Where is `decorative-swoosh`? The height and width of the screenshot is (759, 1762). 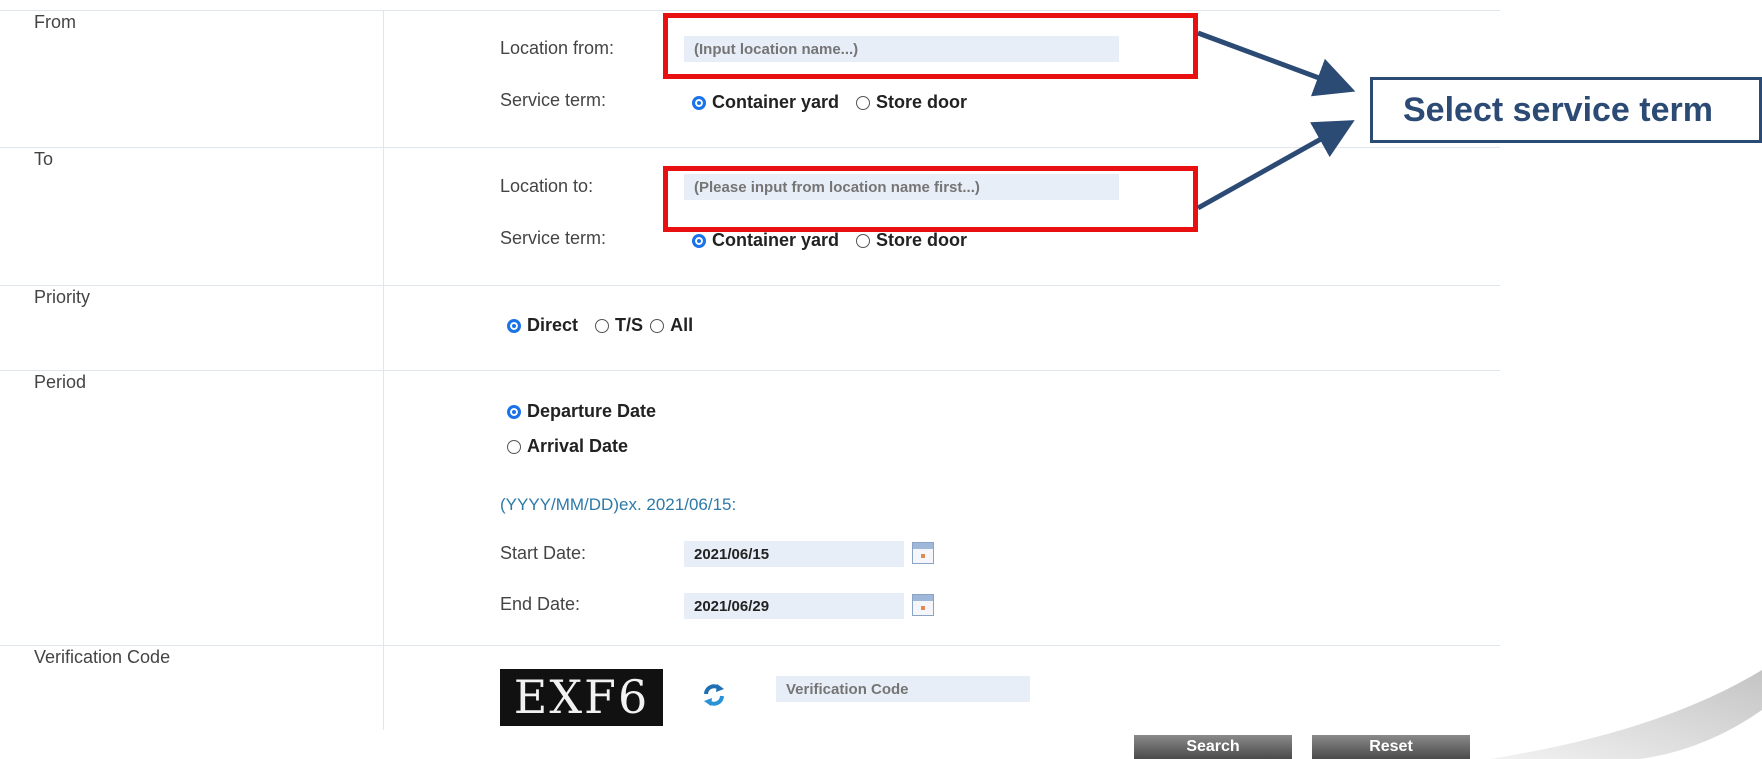 decorative-swoosh is located at coordinates (1626, 714).